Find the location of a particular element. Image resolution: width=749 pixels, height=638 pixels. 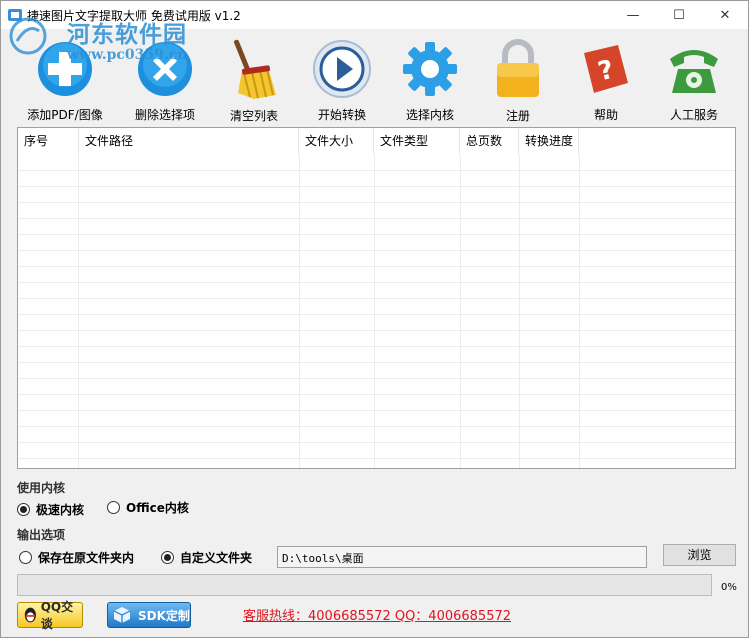

delete-selected-label: 删除选择项 is located at coordinates (164, 115).